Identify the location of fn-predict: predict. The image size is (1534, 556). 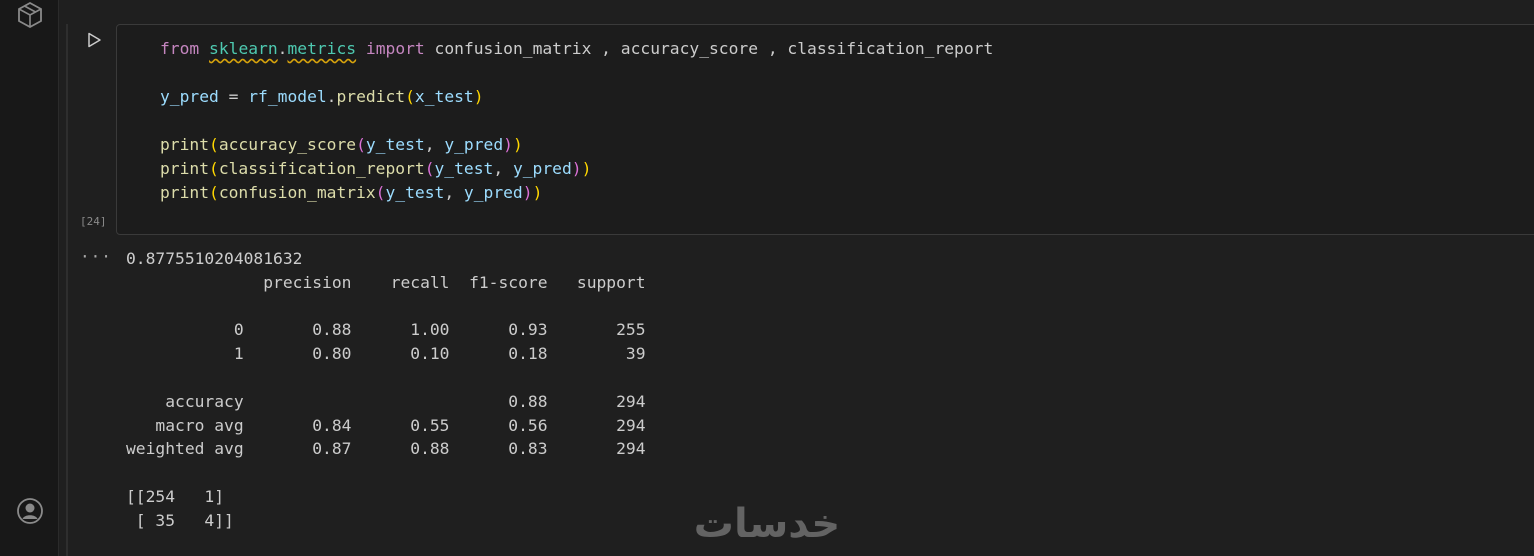
(371, 96).